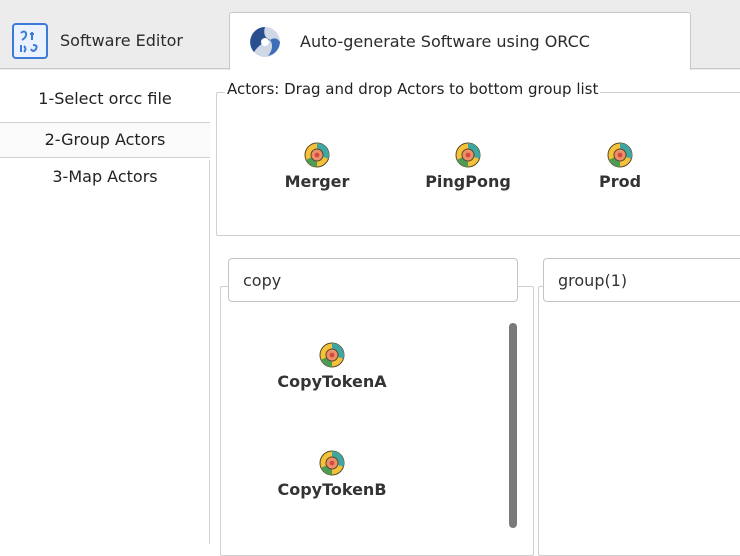  I want to click on orcc-icon, so click(265, 41).